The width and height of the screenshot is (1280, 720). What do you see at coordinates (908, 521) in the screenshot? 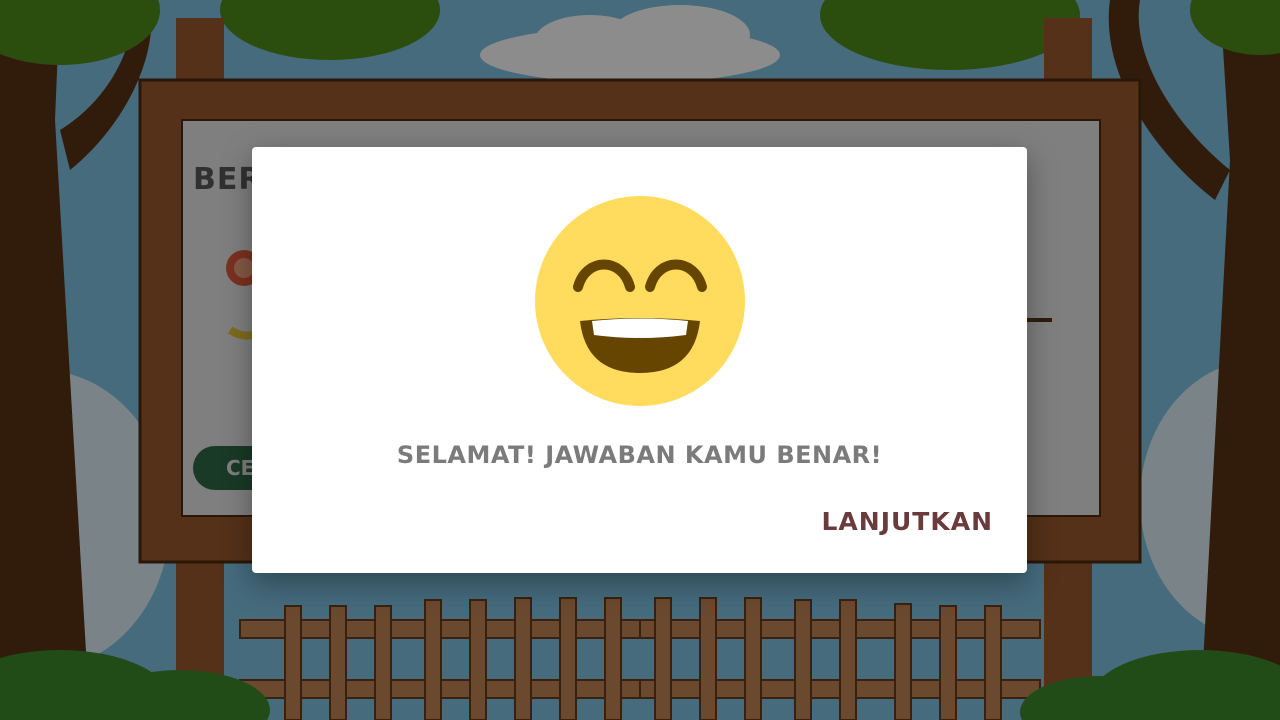
I see `continue-button: LANJUTKAN` at bounding box center [908, 521].